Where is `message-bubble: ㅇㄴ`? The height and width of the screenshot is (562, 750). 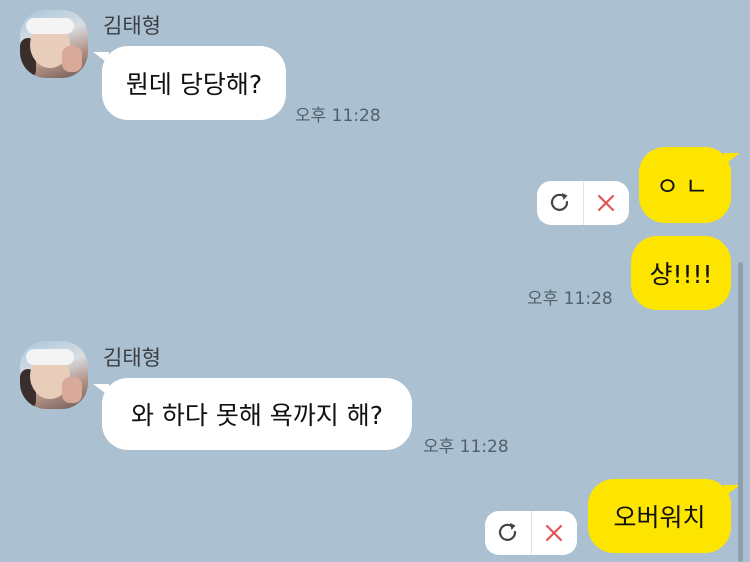
message-bubble: ㅇㄴ is located at coordinates (689, 185).